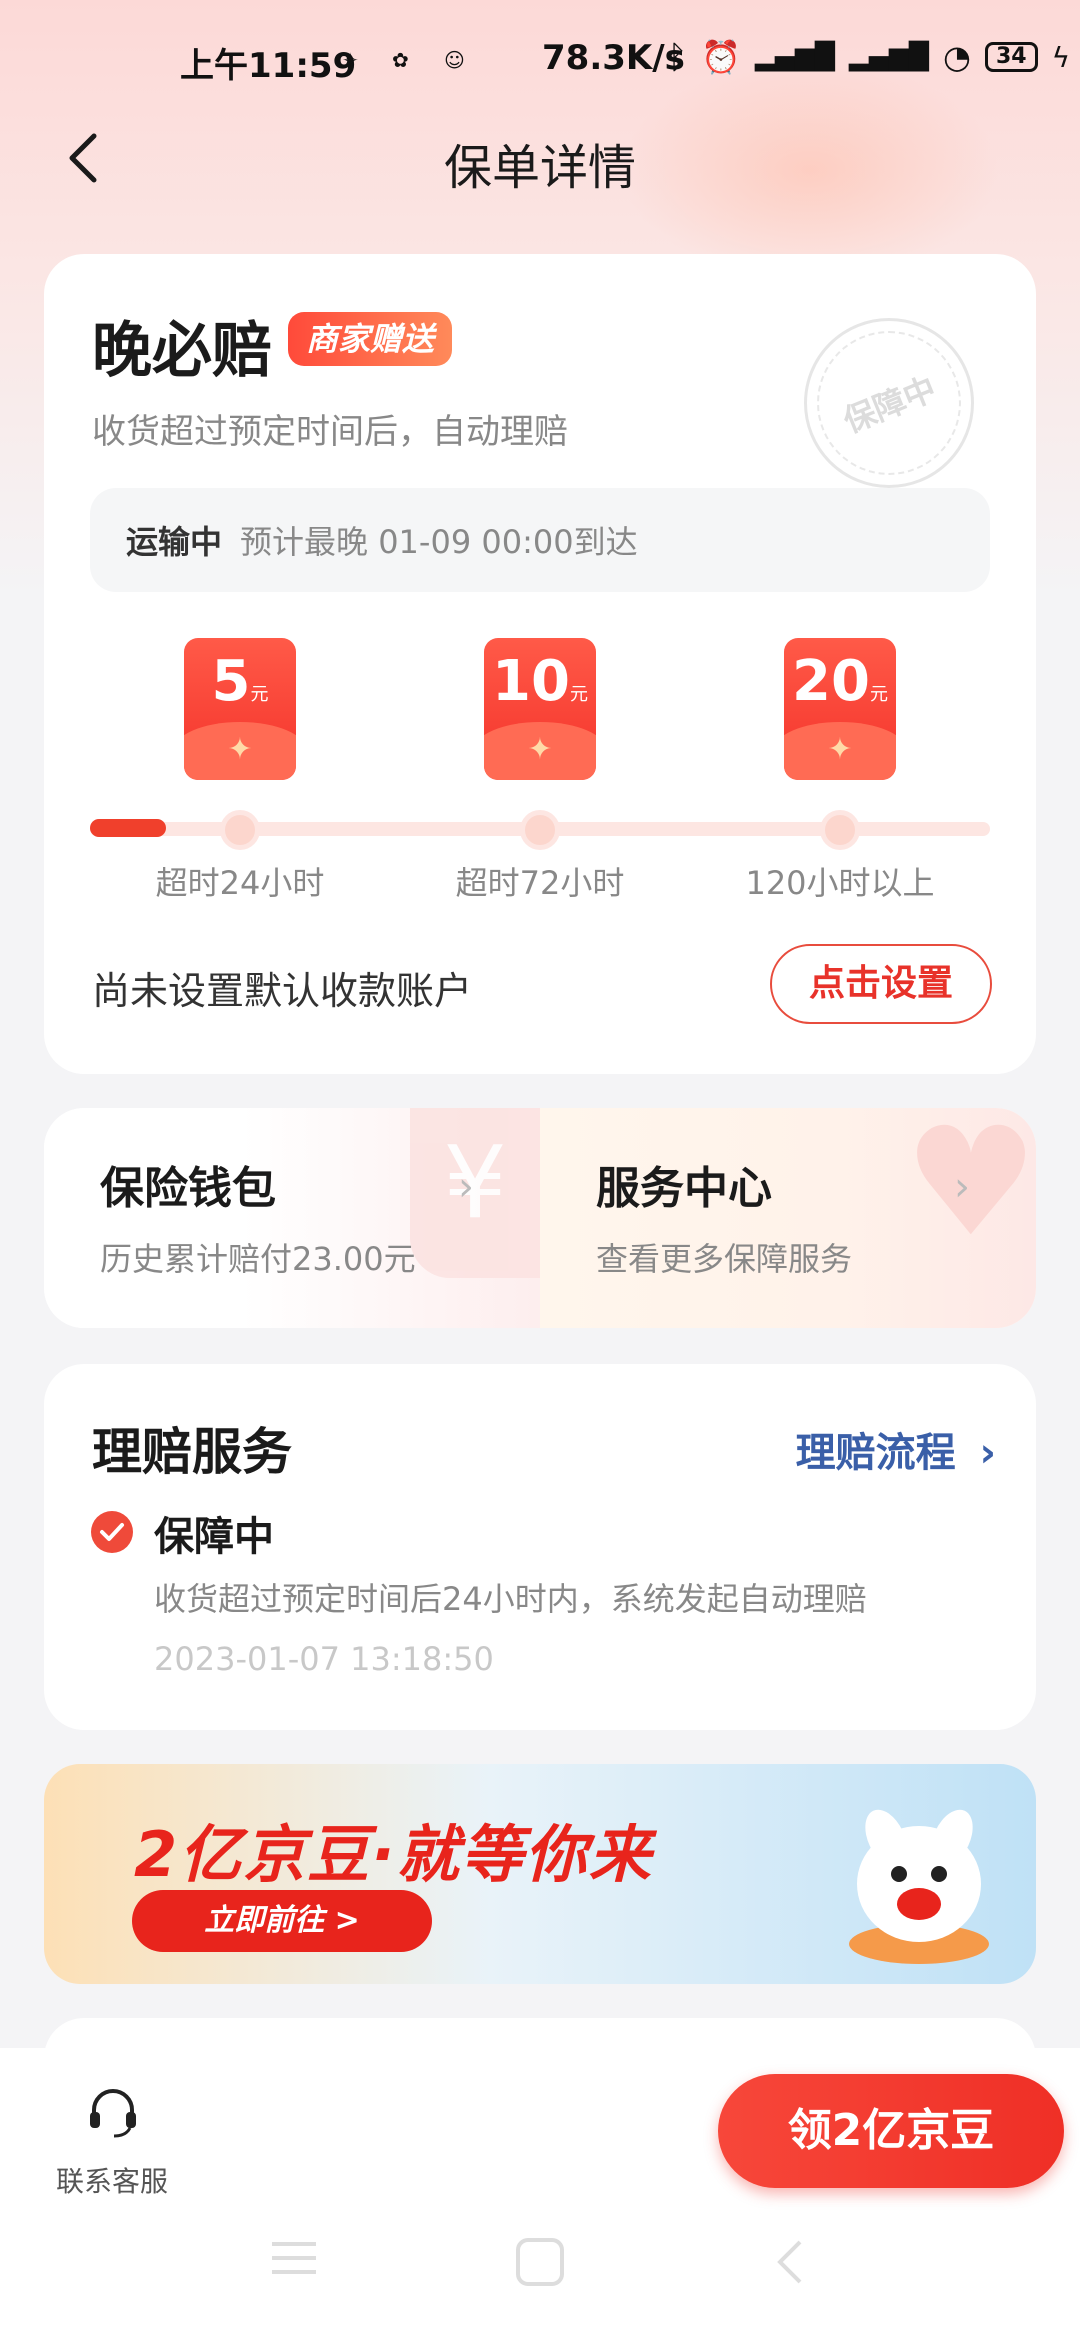  Describe the element at coordinates (678, 57) in the screenshot. I see `bluetooth-icon: ᛒ` at that location.